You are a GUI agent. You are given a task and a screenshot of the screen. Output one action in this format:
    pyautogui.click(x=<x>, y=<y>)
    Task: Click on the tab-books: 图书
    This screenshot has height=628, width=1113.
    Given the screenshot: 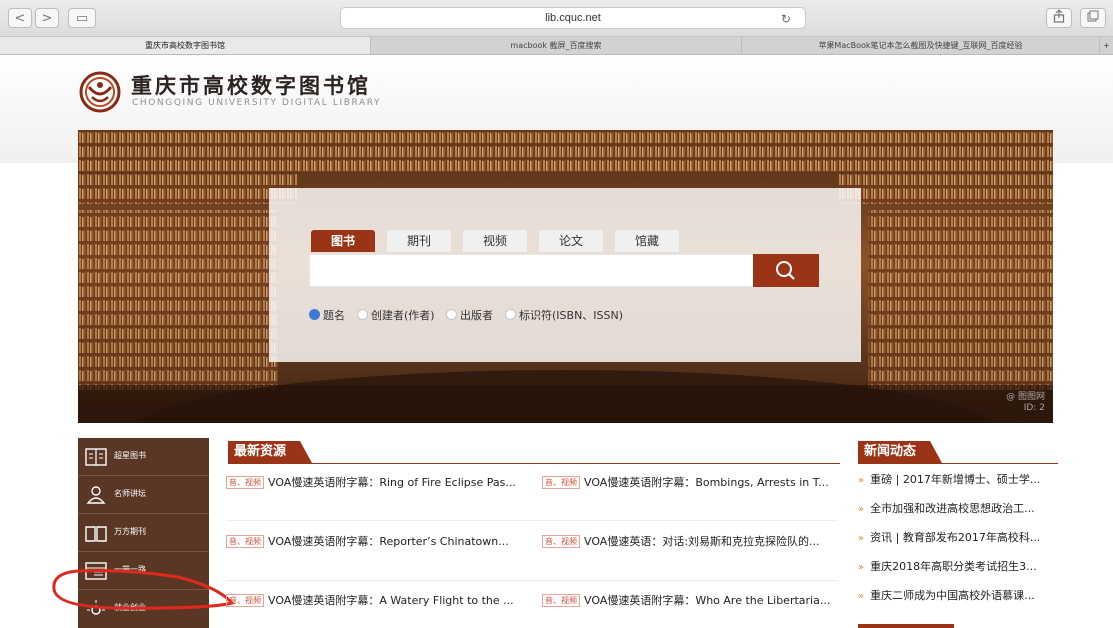 What is the action you would take?
    pyautogui.click(x=343, y=241)
    